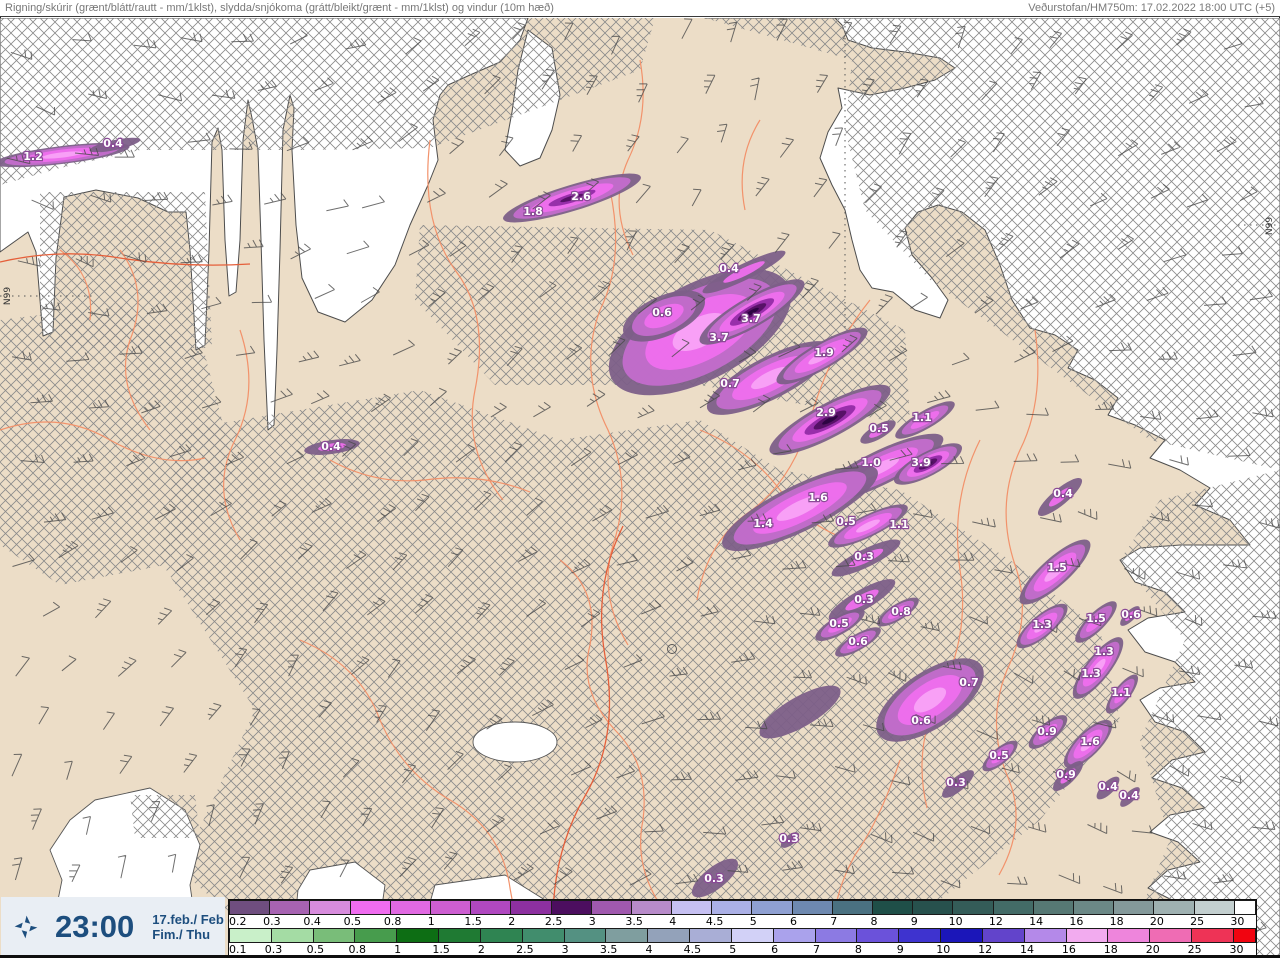 The image size is (1280, 958). Describe the element at coordinates (592, 921) in the screenshot. I see `legend-tick-label: 3` at that location.